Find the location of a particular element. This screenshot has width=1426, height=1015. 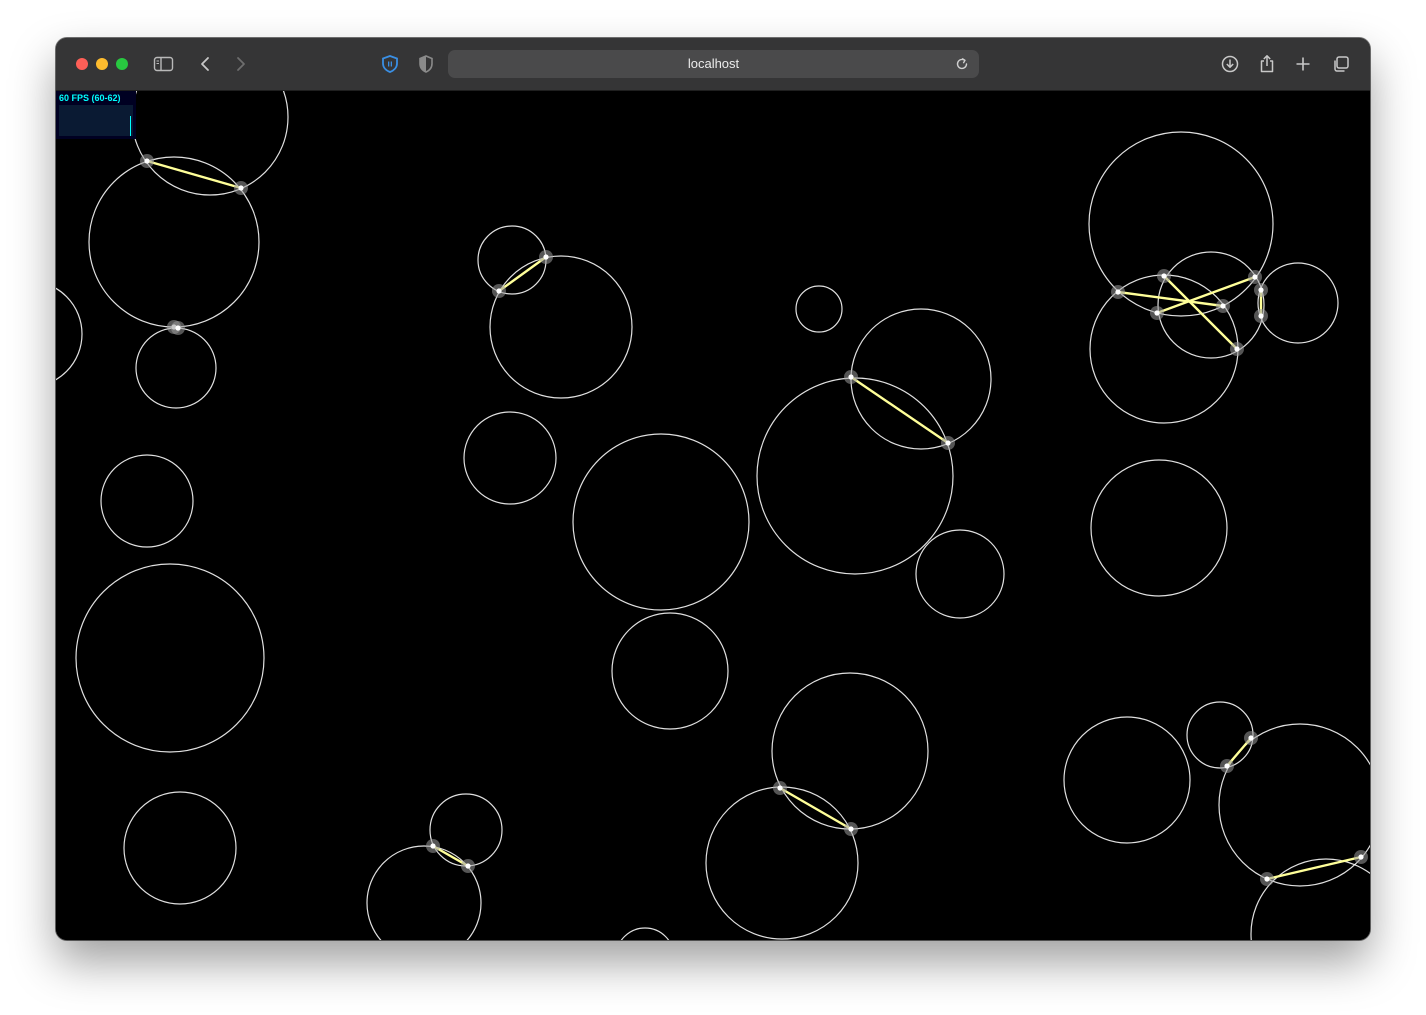

shield-icon is located at coordinates (390, 64).